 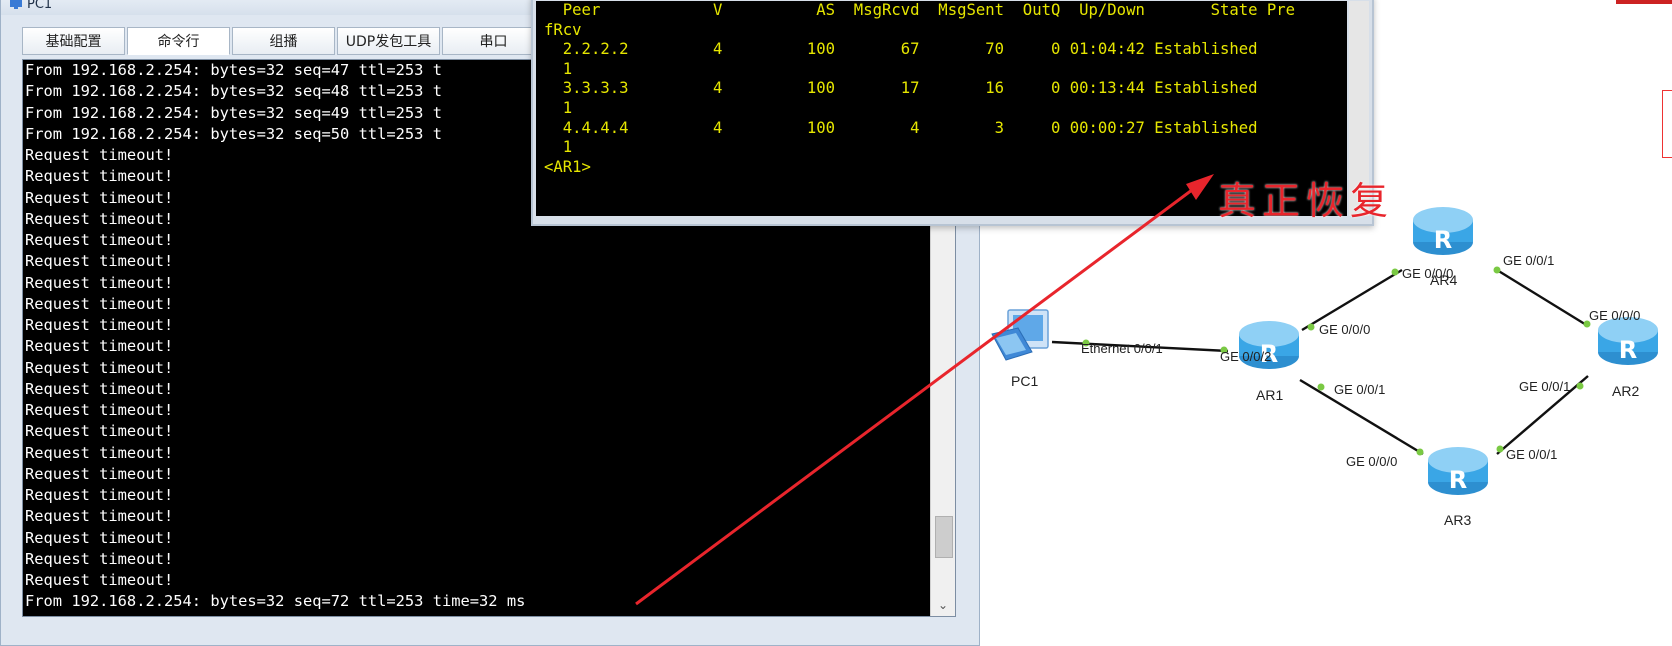 What do you see at coordinates (1306, 201) in the screenshot?
I see `annotation-text: 真正恢复` at bounding box center [1306, 201].